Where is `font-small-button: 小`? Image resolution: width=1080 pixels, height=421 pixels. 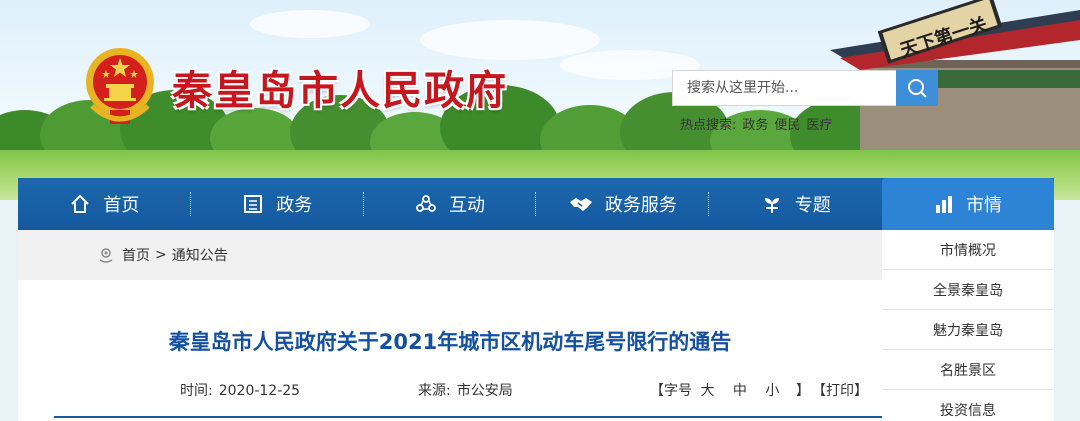 font-small-button: 小 is located at coordinates (772, 391).